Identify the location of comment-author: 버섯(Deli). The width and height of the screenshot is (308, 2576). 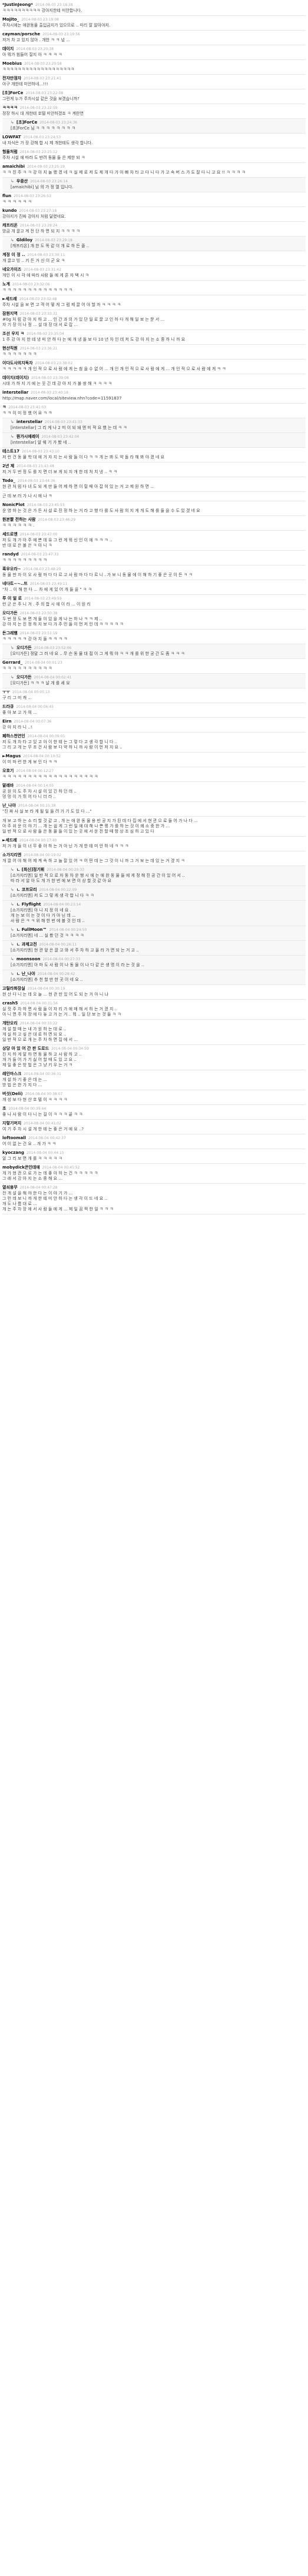
(12, 1094).